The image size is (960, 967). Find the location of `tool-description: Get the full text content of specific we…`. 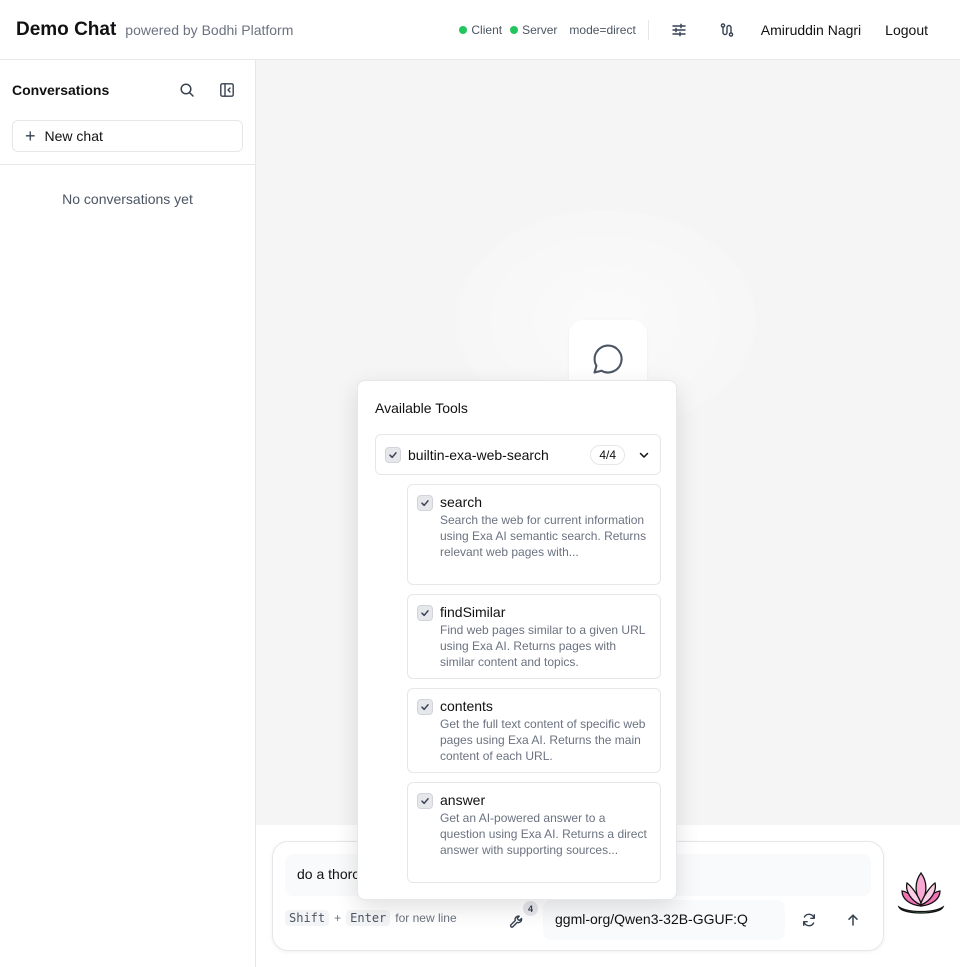

tool-description: Get the full text content of specific we… is located at coordinates (543, 740).